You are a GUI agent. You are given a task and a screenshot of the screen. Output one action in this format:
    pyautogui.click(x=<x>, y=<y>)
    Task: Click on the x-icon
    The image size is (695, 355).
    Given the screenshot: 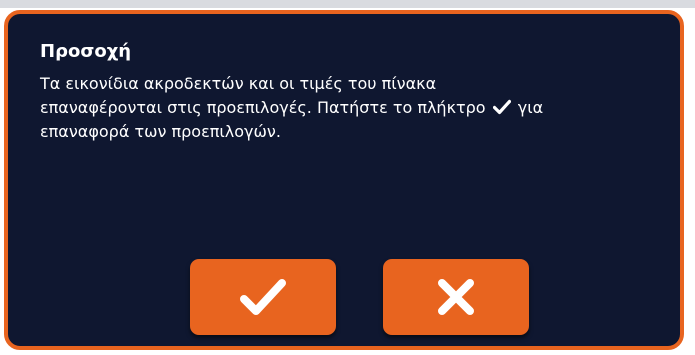 What is the action you would take?
    pyautogui.click(x=456, y=297)
    